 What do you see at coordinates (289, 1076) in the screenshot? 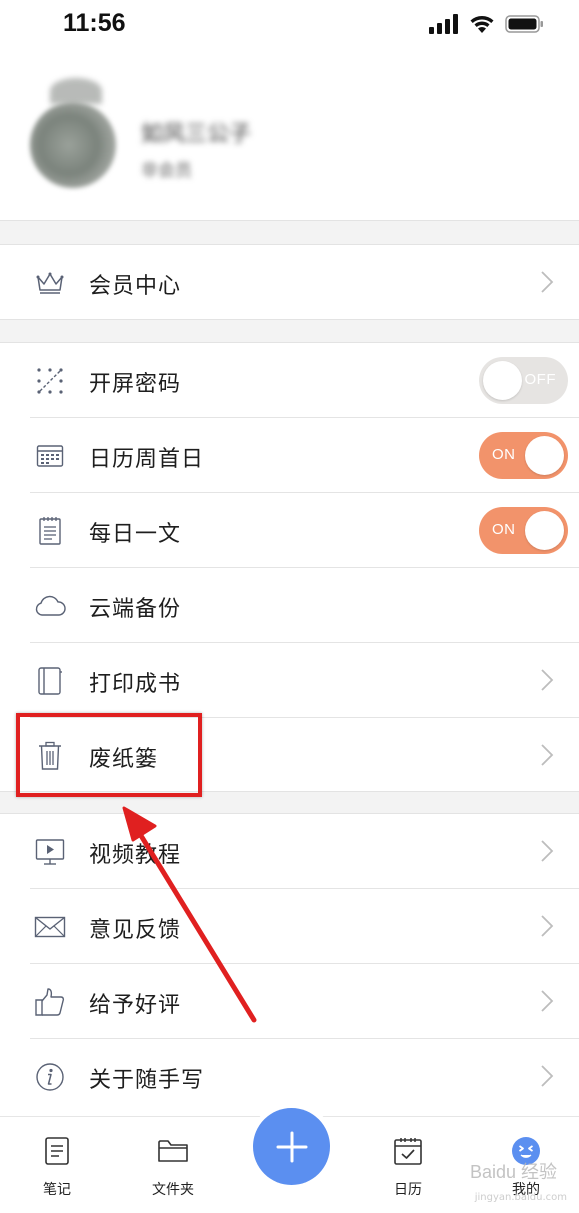
I see `menu-item-about: 关于随手写` at bounding box center [289, 1076].